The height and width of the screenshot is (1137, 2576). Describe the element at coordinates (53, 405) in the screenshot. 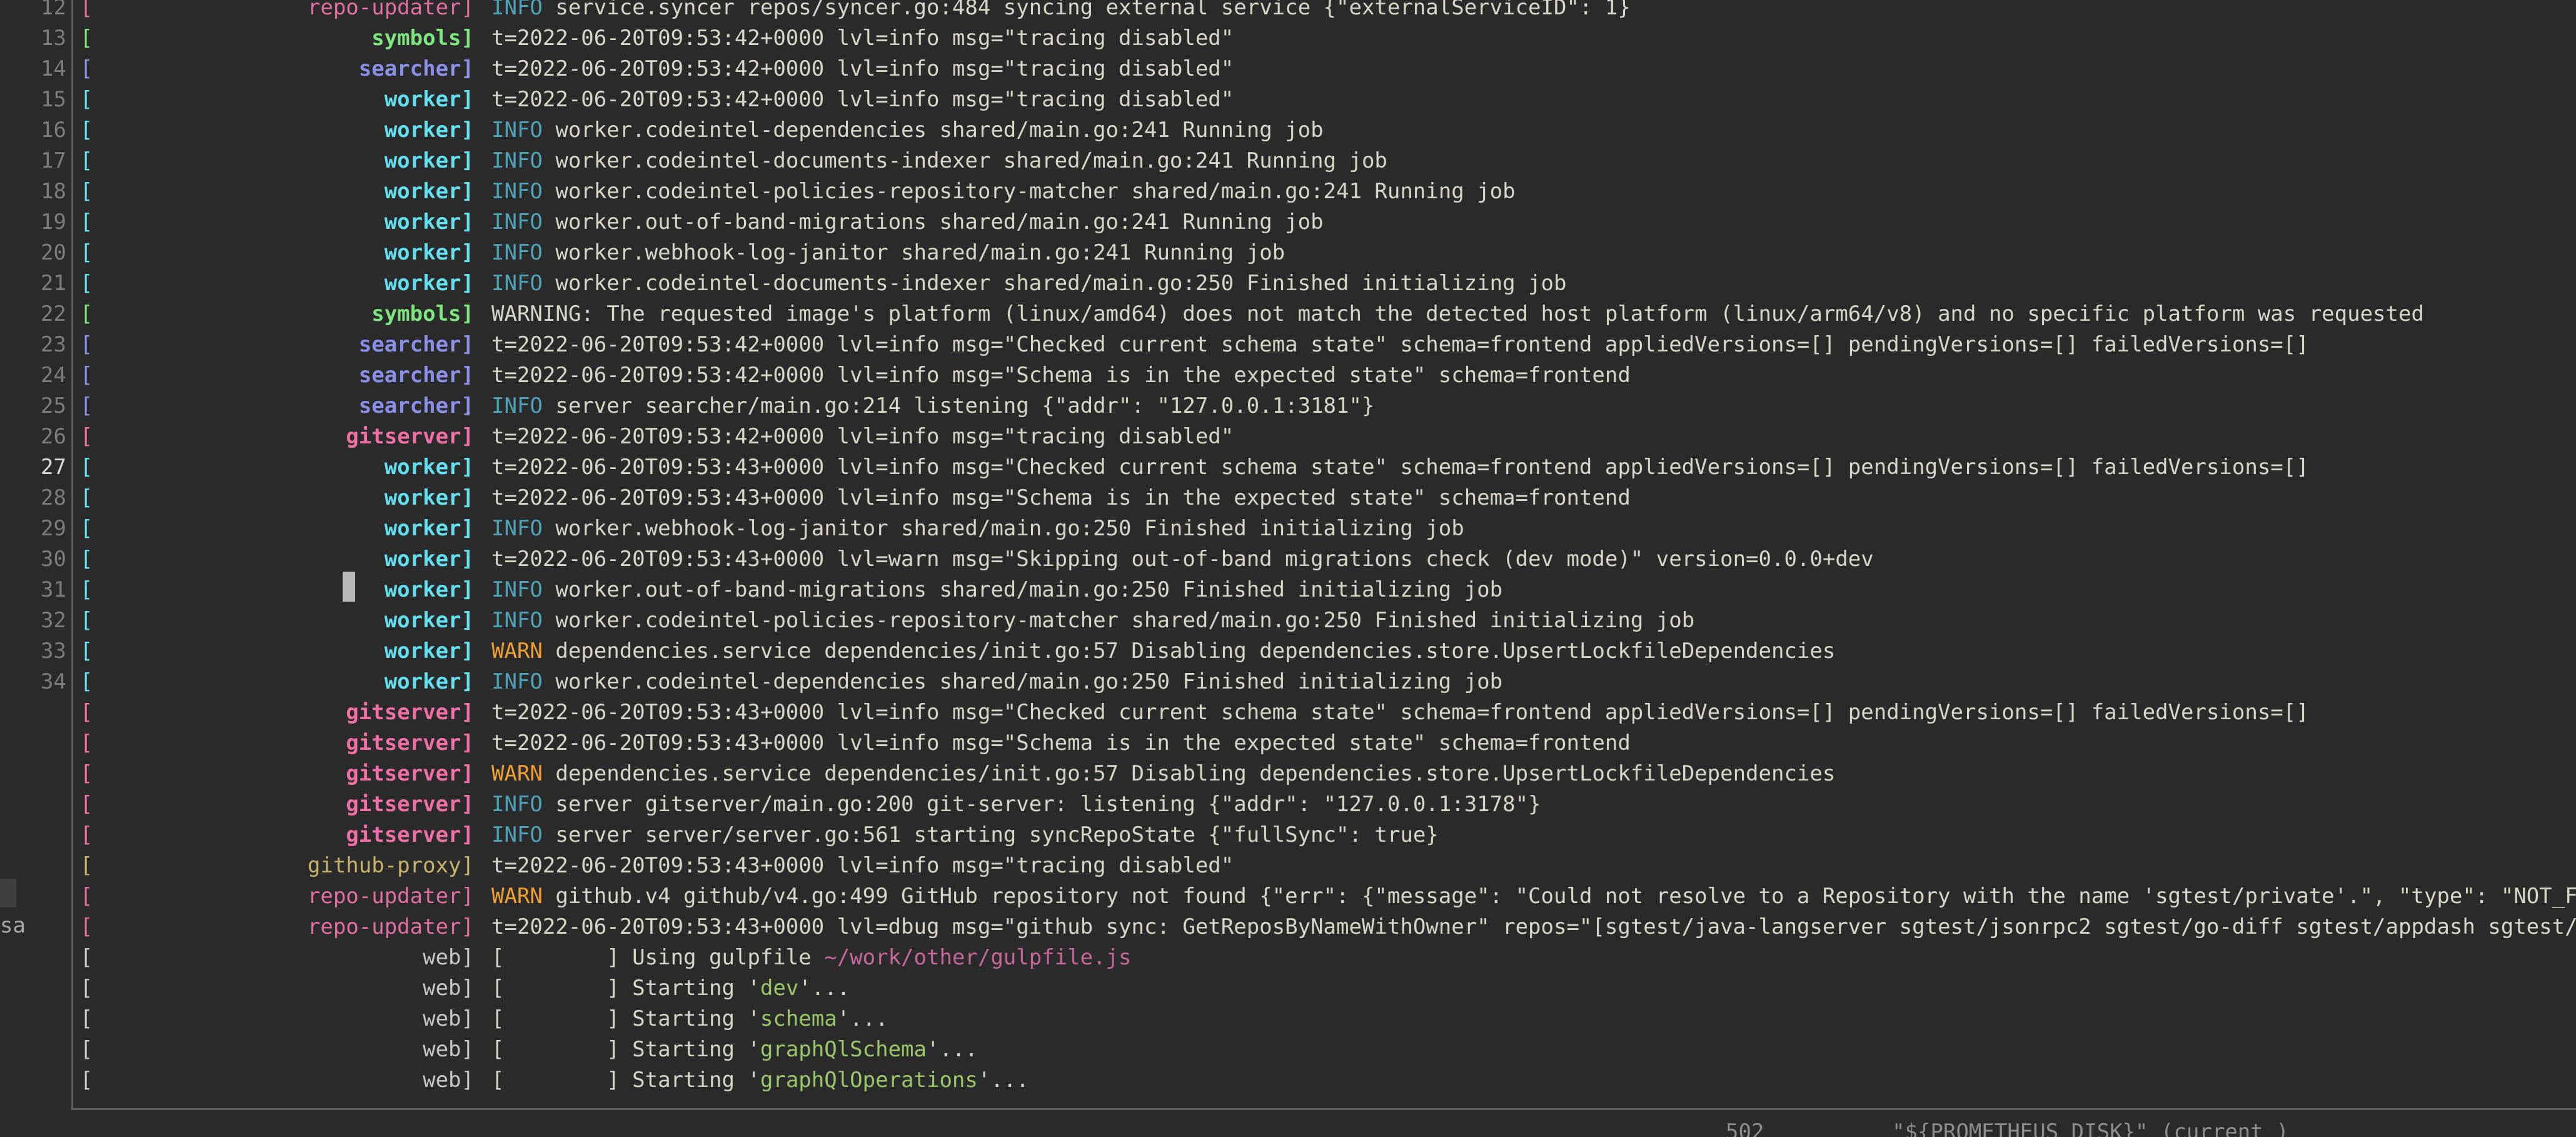

I see `line-number: 25` at that location.